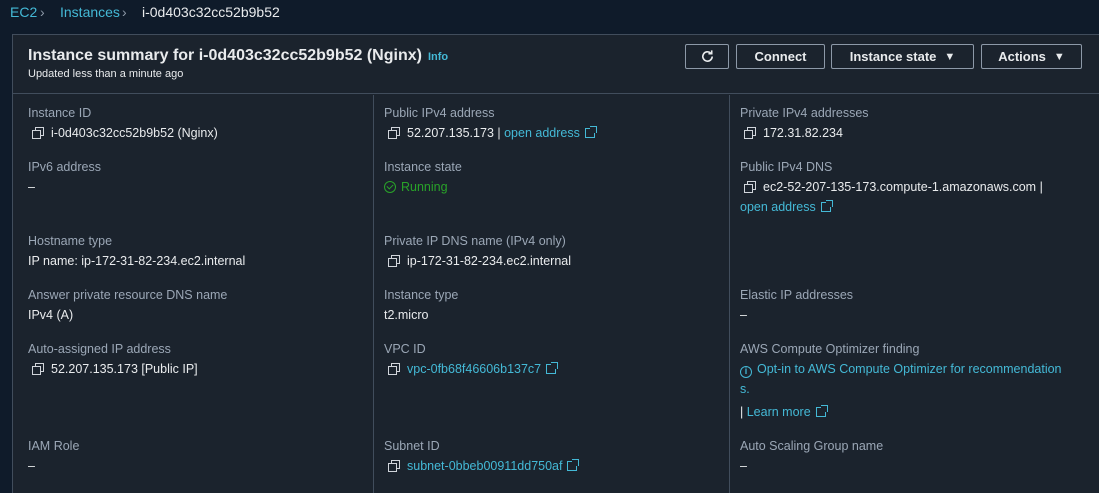 The height and width of the screenshot is (493, 1099). I want to click on learn-more-link: Learn more, so click(787, 412).